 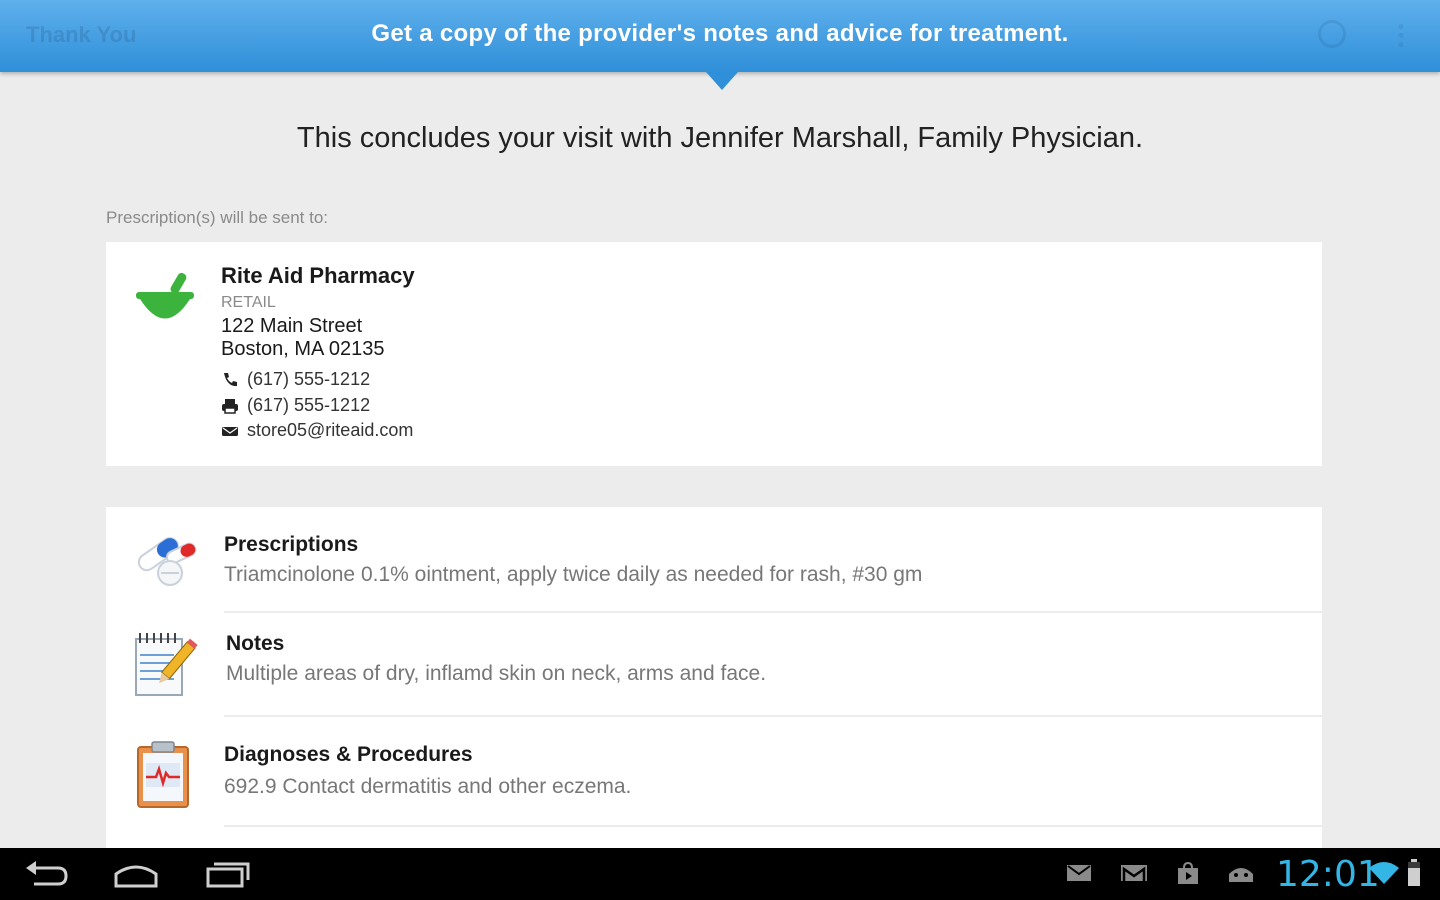 I want to click on pharmacy-email: store05@riteaid.com, so click(x=317, y=430).